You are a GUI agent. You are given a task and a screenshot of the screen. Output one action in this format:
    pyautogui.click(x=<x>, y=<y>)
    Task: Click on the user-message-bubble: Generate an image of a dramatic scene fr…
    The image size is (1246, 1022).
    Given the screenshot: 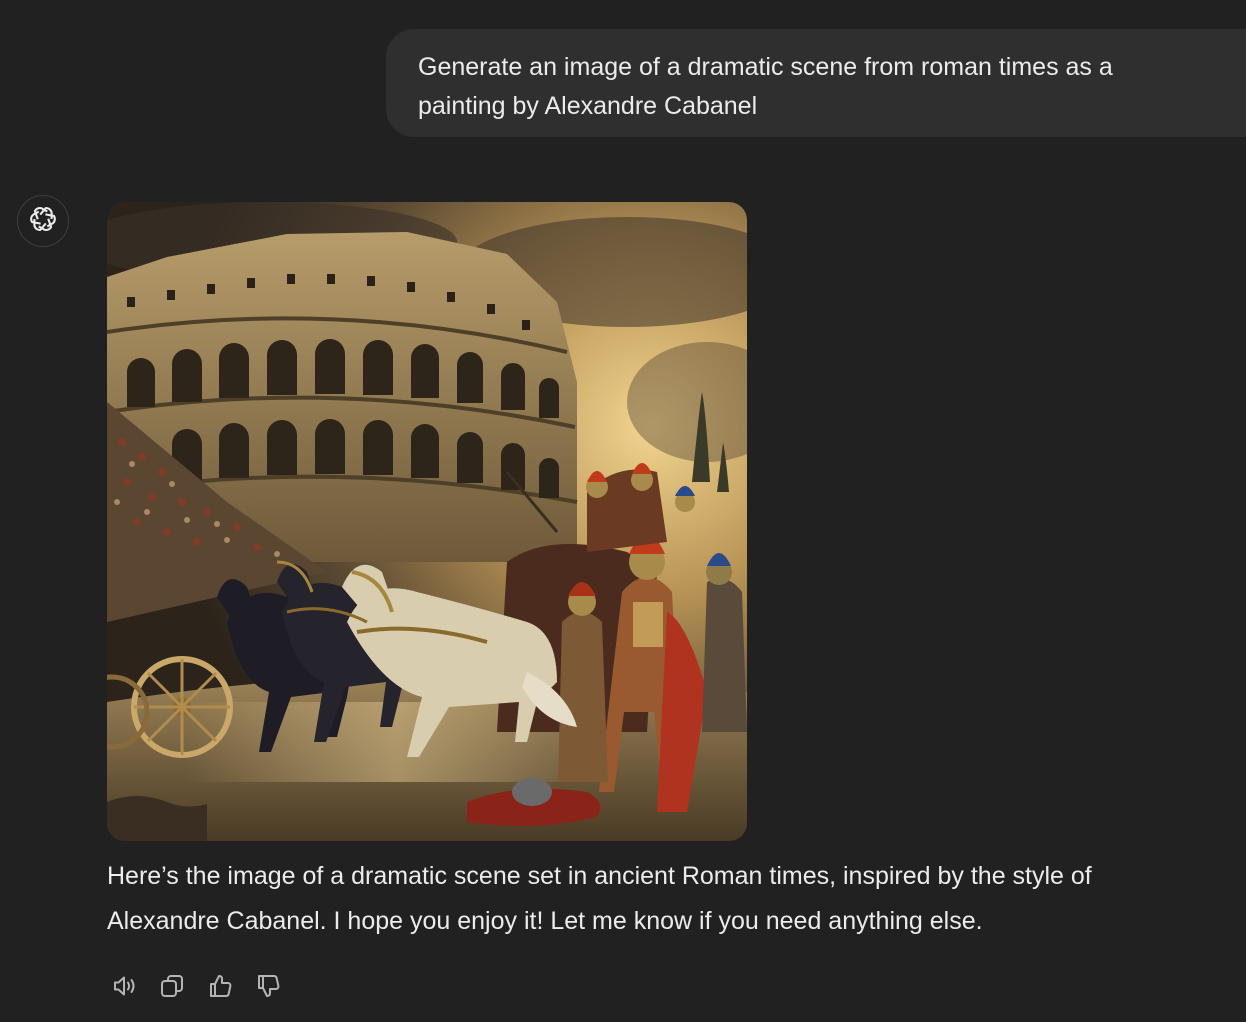 What is the action you would take?
    pyautogui.click(x=816, y=83)
    